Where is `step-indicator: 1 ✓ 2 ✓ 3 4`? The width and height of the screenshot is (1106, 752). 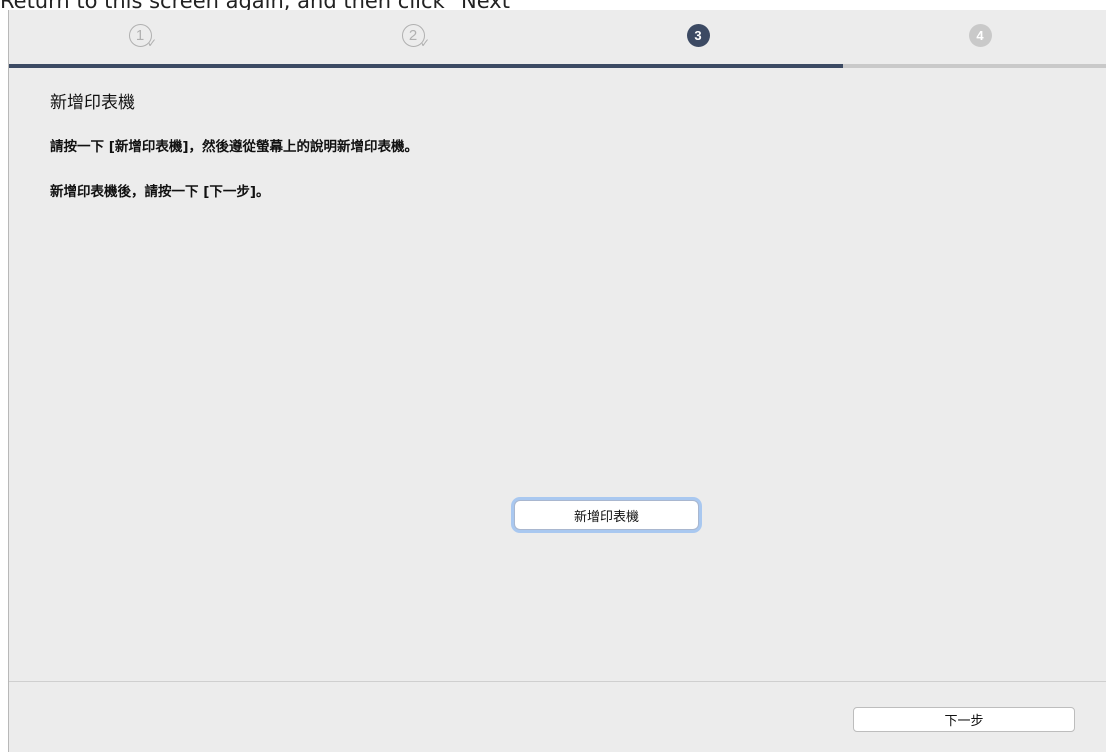
step-indicator: 1 ✓ 2 ✓ 3 4 is located at coordinates (557, 39).